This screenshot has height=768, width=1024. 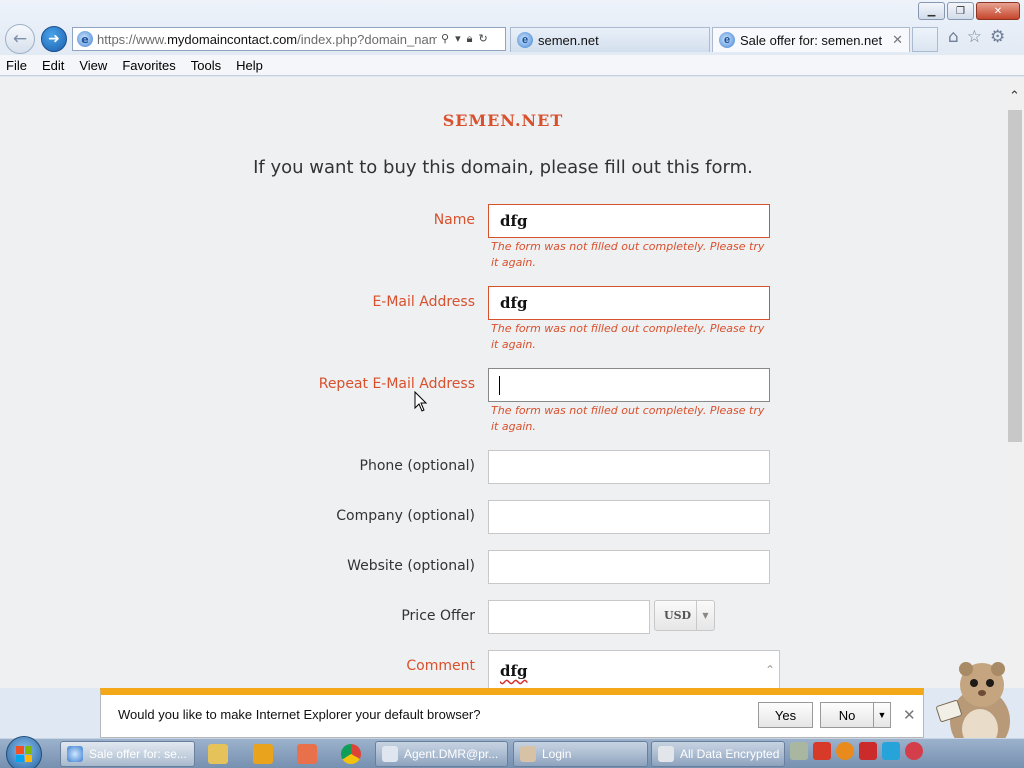 I want to click on repeat-email-input, so click(x=629, y=385).